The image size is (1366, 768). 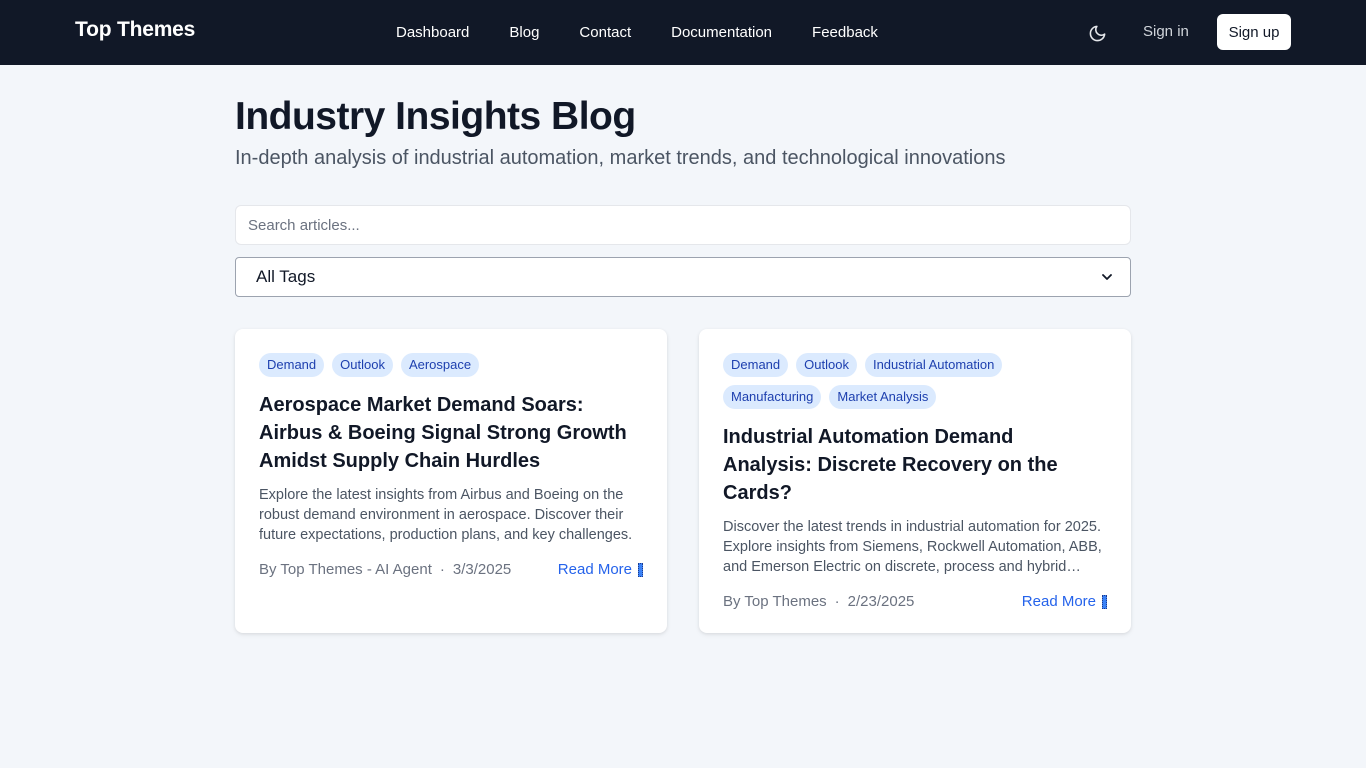 I want to click on nav-contact: Contact, so click(x=605, y=32).